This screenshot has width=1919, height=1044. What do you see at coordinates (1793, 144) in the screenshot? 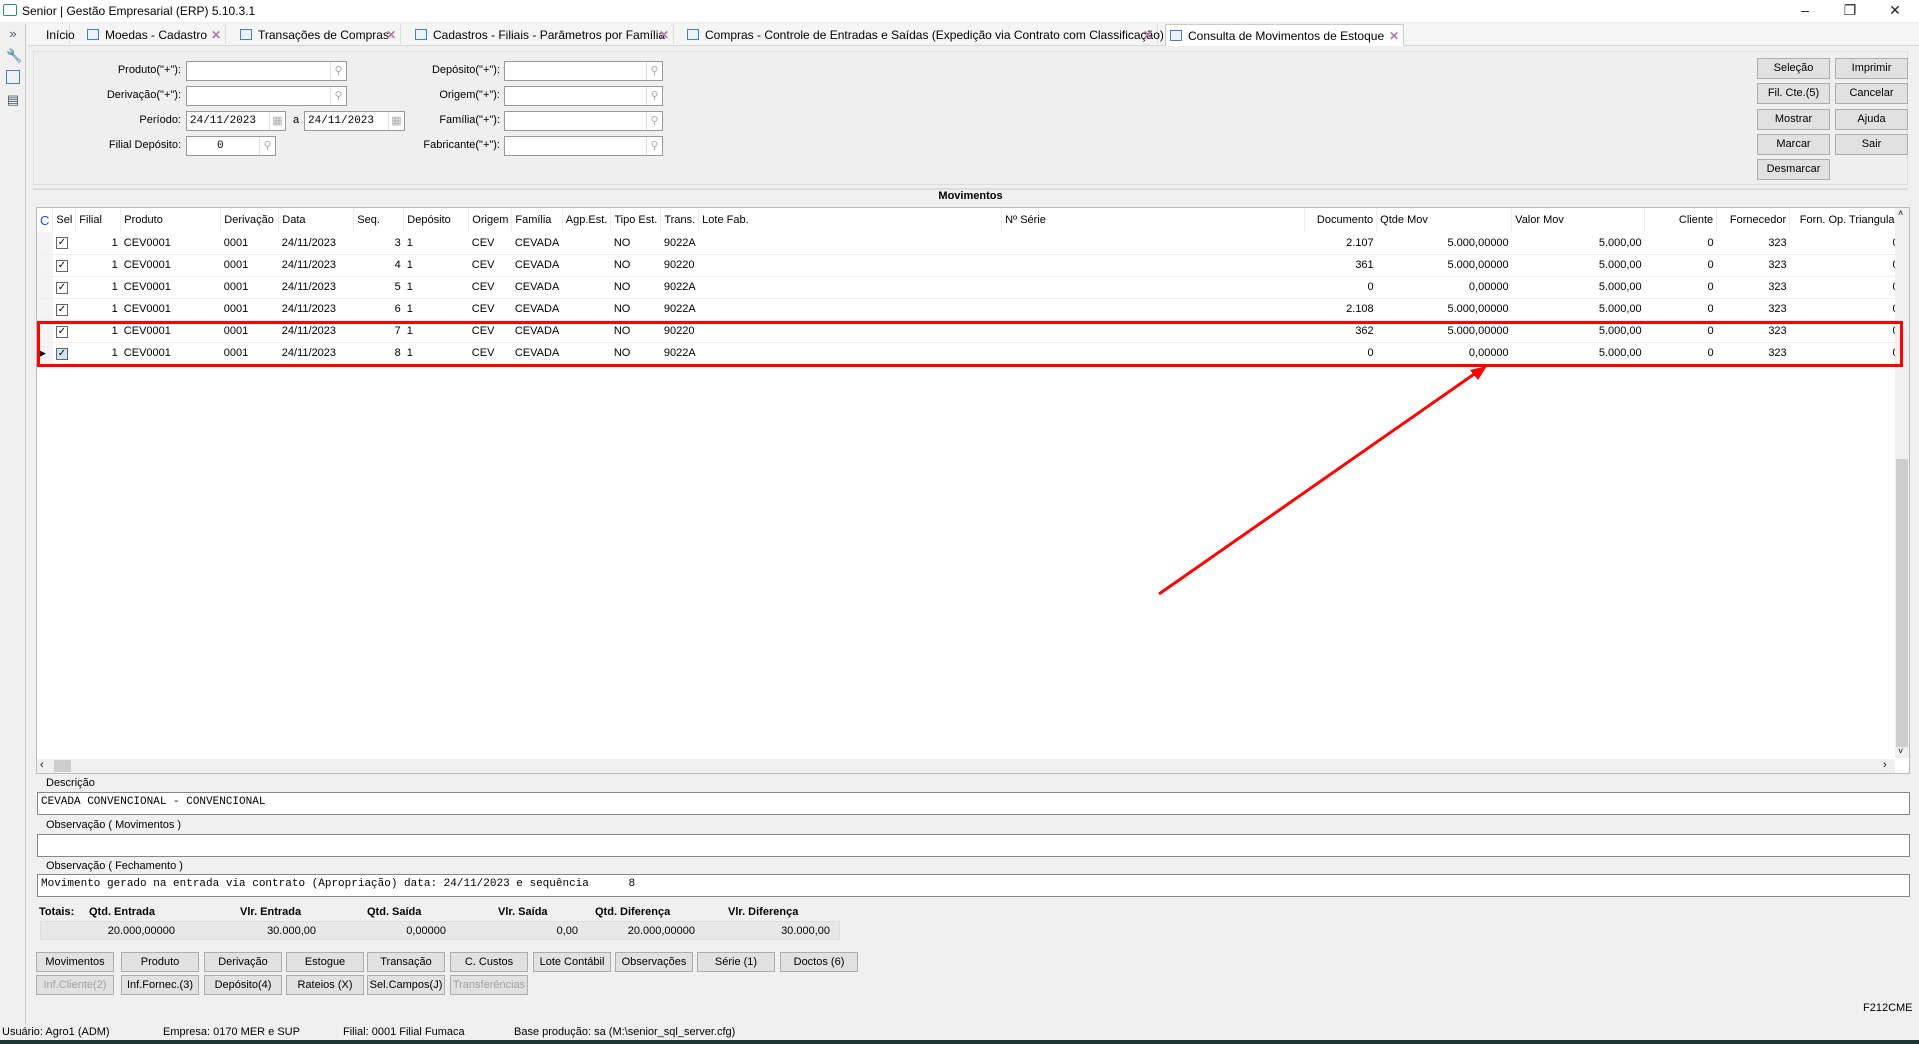
I see `marcar-button: Marcar` at bounding box center [1793, 144].